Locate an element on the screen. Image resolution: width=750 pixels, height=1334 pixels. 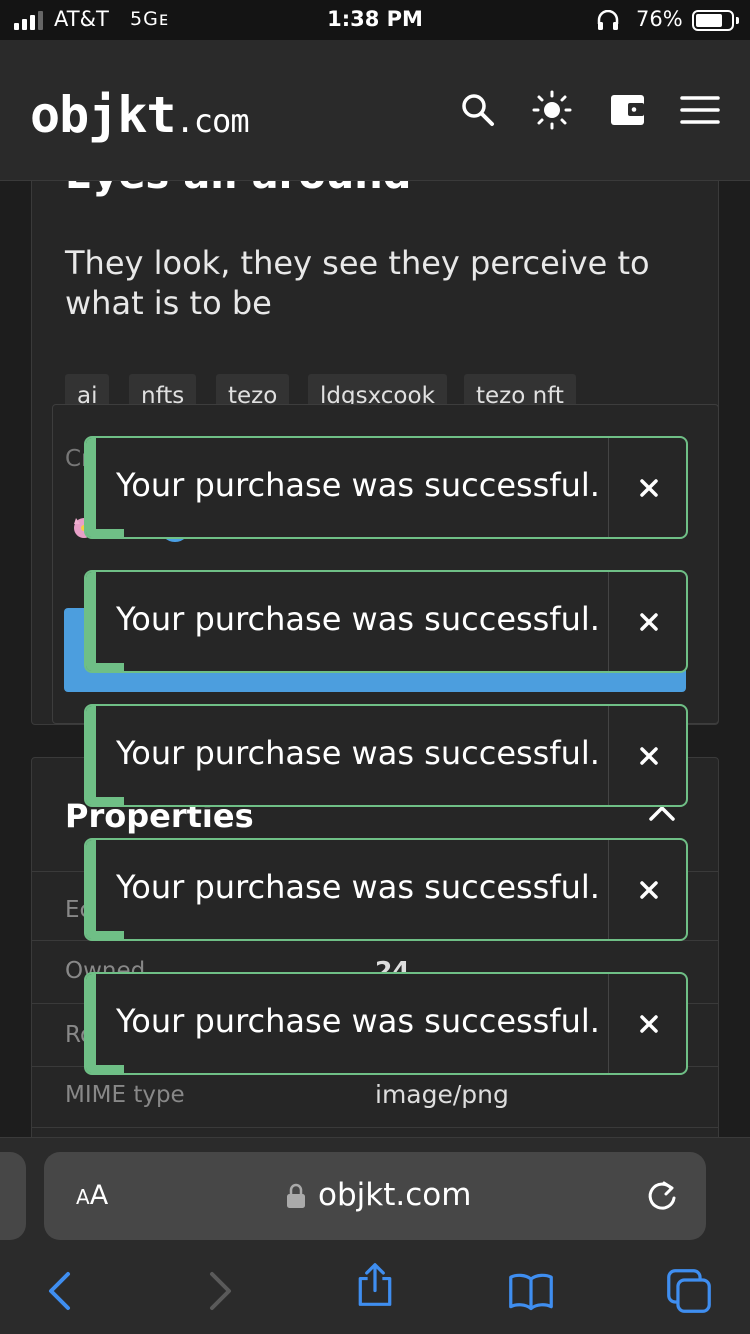
text-size-big-a: A is located at coordinates (99, 1195).